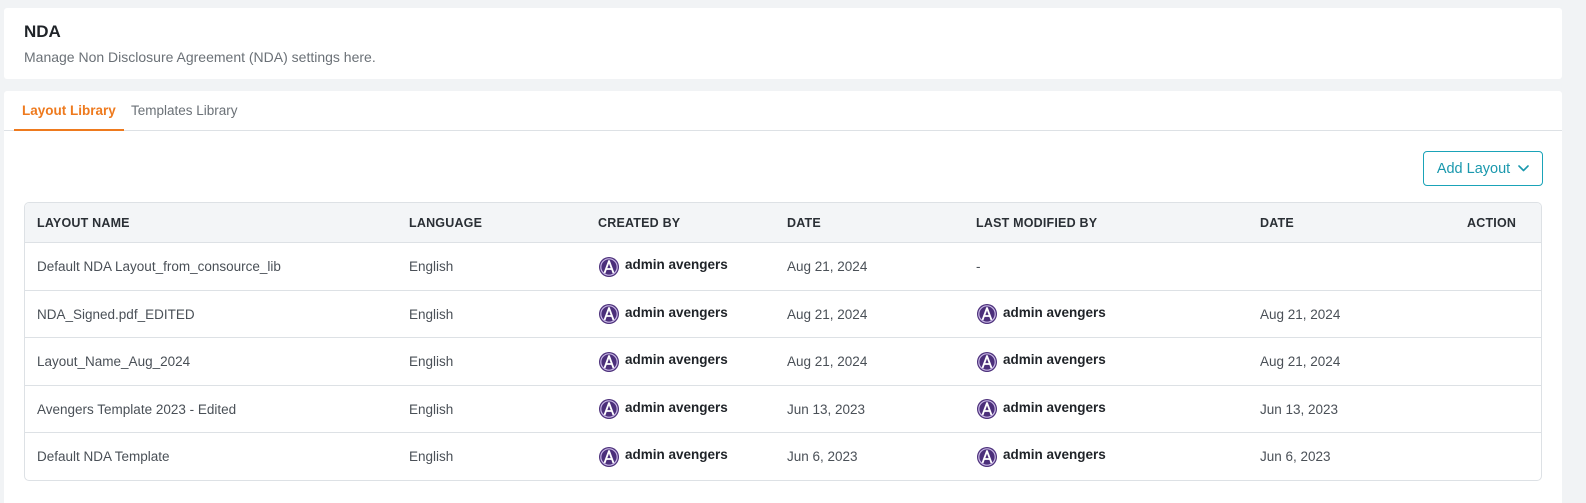 Image resolution: width=1586 pixels, height=503 pixels. Describe the element at coordinates (83, 223) in the screenshot. I see `column-header-layout-name: LAYOUT NAME` at that location.